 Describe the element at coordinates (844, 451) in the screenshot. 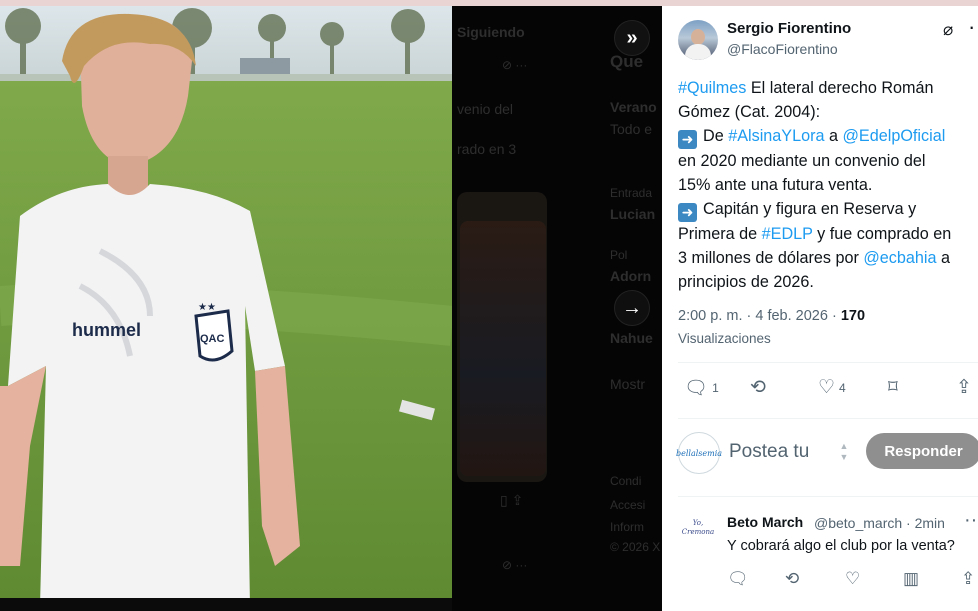

I see `composer-spinner-icon: ▲ ▼` at that location.